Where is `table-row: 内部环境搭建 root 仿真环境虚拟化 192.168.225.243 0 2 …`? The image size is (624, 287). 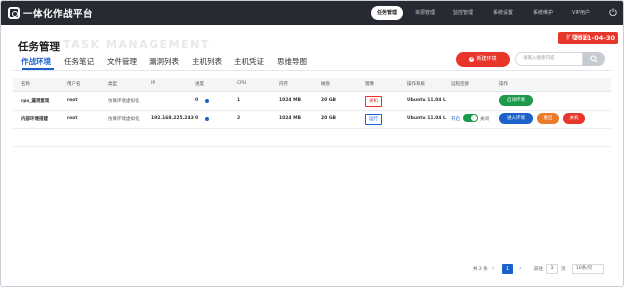 table-row: 内部环境搭建 root 仿真环境虚拟化 192.168.225.243 0 2 … is located at coordinates (312, 119).